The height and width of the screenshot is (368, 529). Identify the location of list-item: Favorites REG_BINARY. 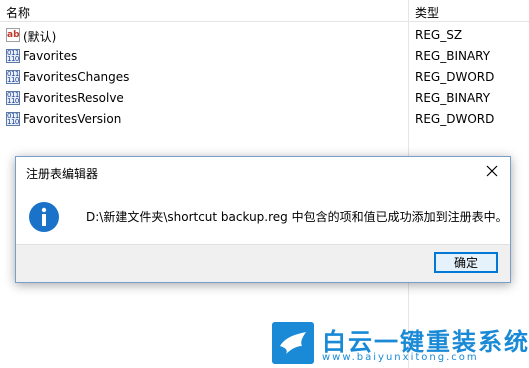
(264, 56).